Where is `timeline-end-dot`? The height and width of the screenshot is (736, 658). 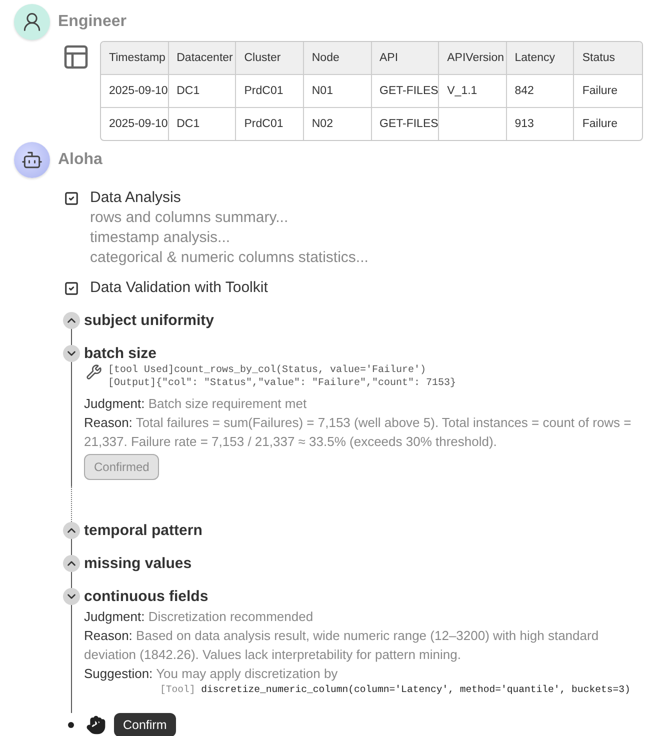 timeline-end-dot is located at coordinates (71, 725).